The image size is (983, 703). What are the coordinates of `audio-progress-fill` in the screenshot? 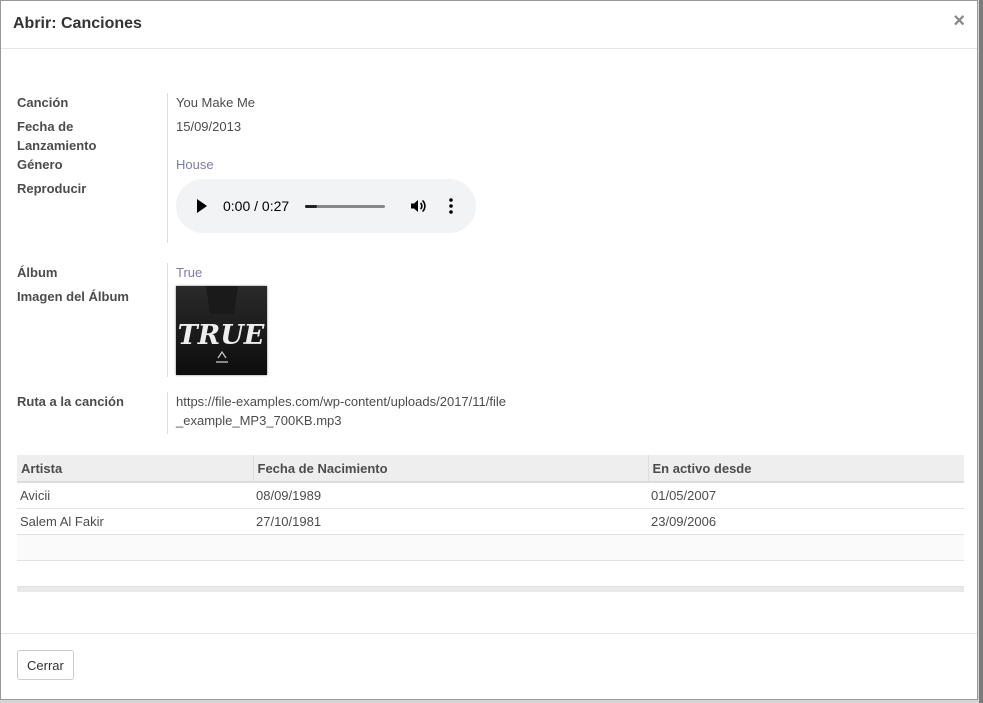 It's located at (311, 206).